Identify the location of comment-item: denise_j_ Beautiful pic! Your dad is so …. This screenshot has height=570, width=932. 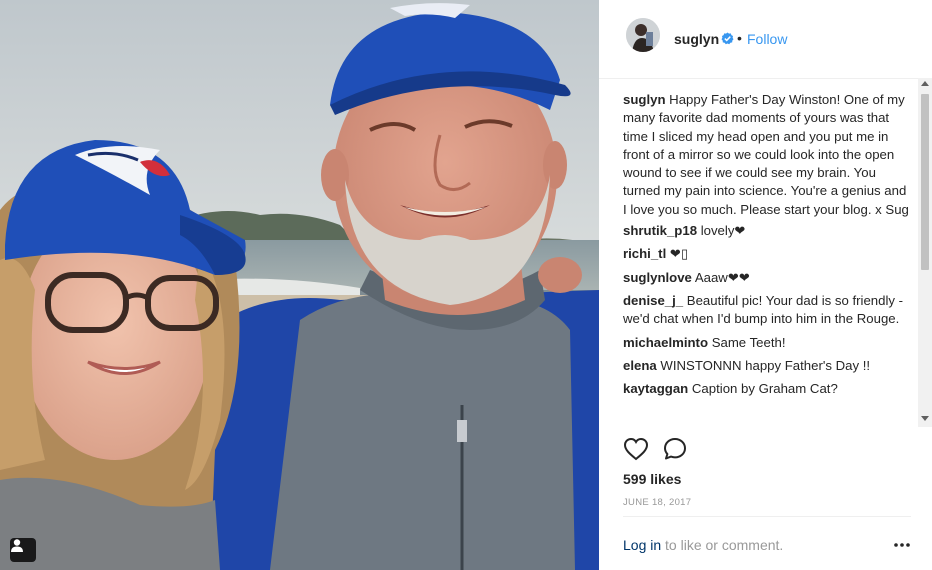
(768, 310).